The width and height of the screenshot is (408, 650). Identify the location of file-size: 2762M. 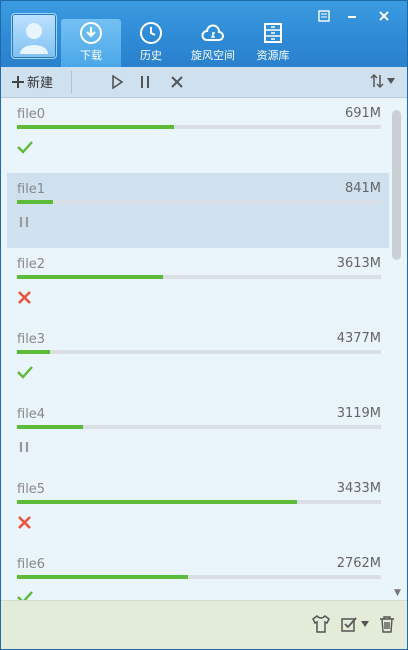
(358, 563).